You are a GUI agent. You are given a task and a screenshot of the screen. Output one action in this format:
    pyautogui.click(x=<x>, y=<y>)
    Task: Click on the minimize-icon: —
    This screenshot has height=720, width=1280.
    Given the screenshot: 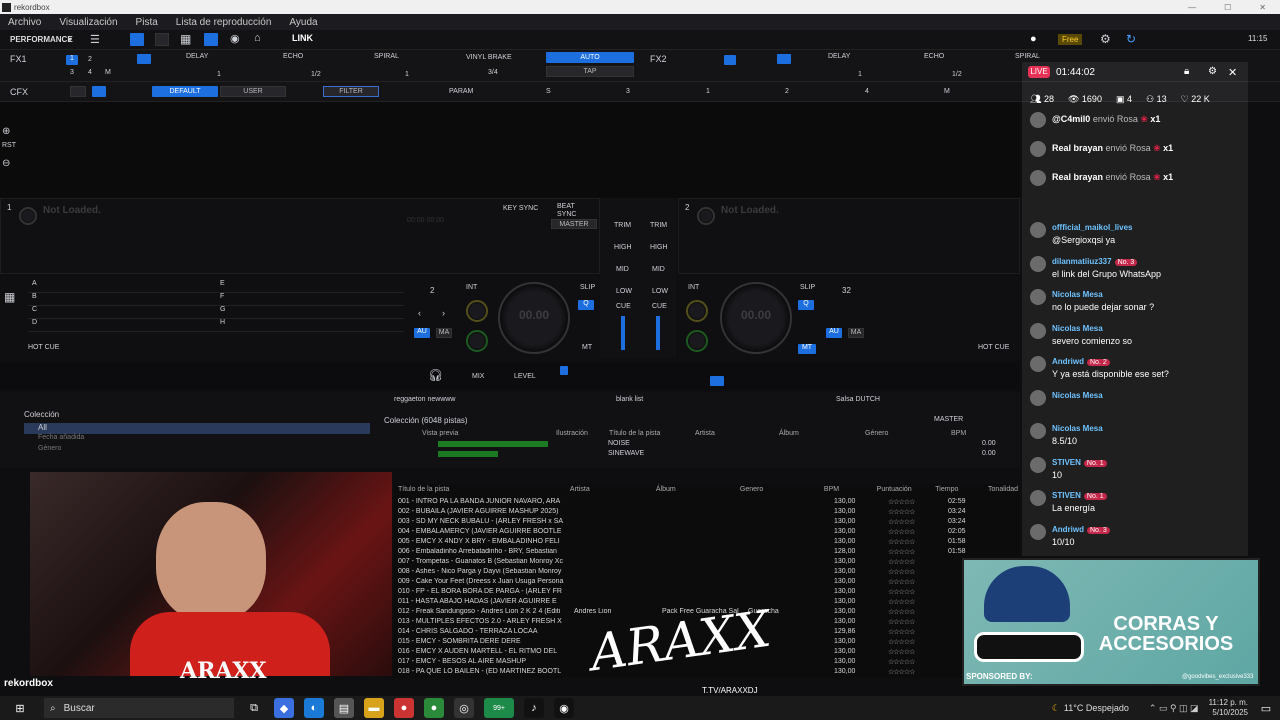 What is the action you would take?
    pyautogui.click(x=1192, y=7)
    